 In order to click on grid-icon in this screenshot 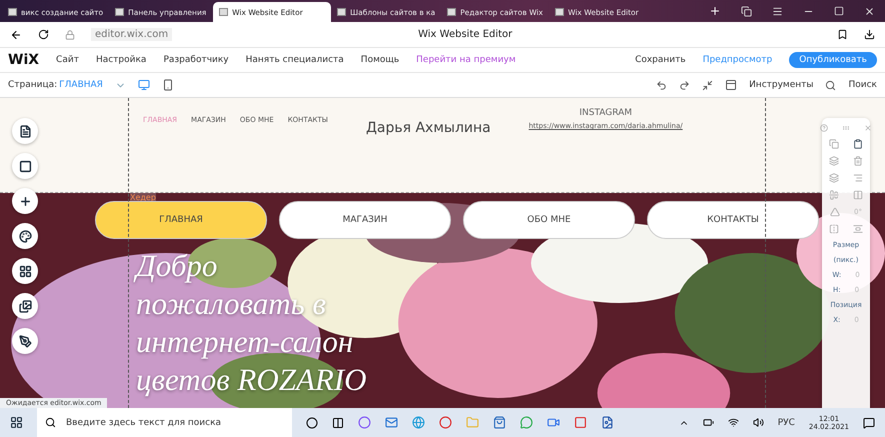, I will do `click(25, 271)`.